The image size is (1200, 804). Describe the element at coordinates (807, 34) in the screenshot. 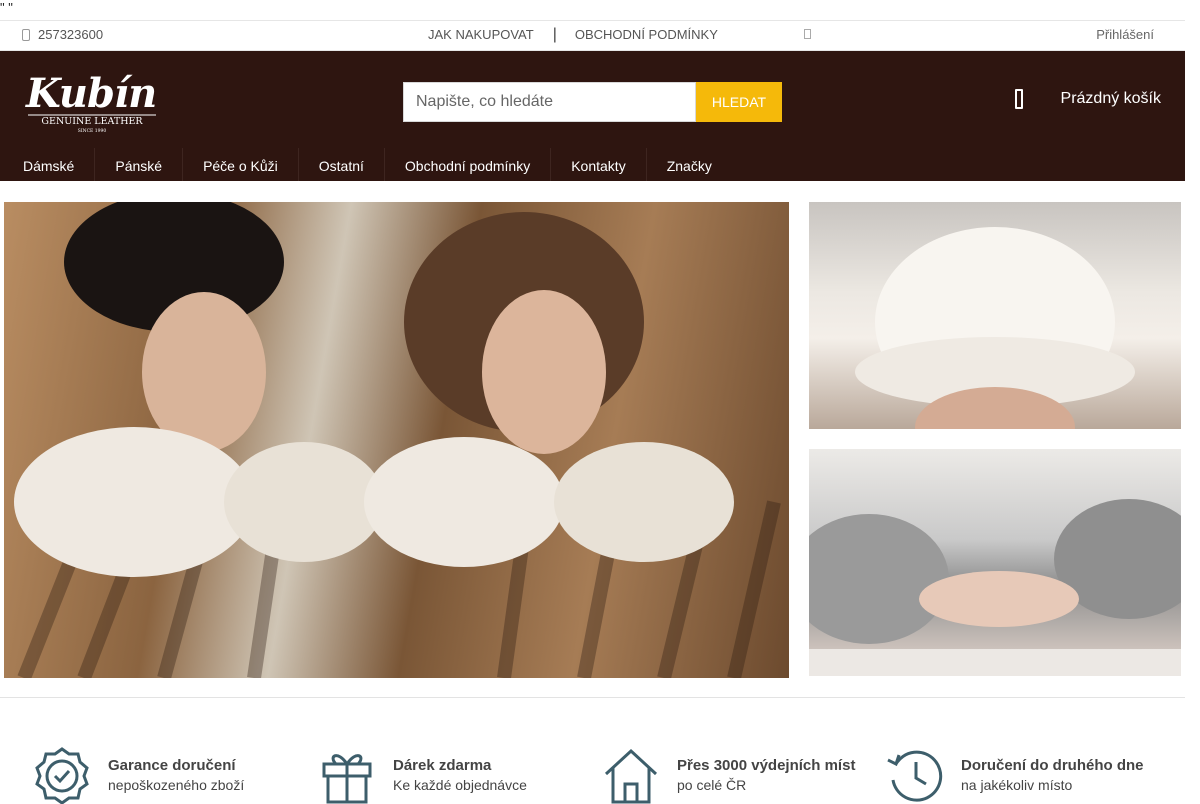

I see `more-links-icon` at that location.